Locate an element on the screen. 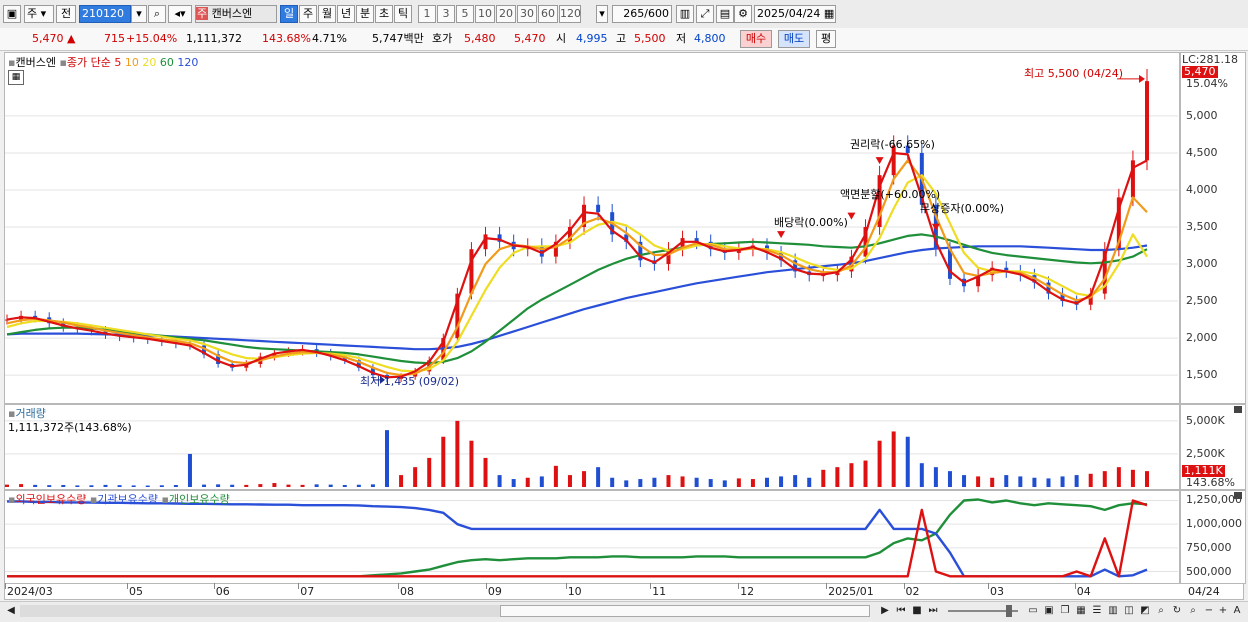  holding-legend: ▪외국인보유수량 ▪기관보유수량 ▪개인보유수량 is located at coordinates (119, 499).